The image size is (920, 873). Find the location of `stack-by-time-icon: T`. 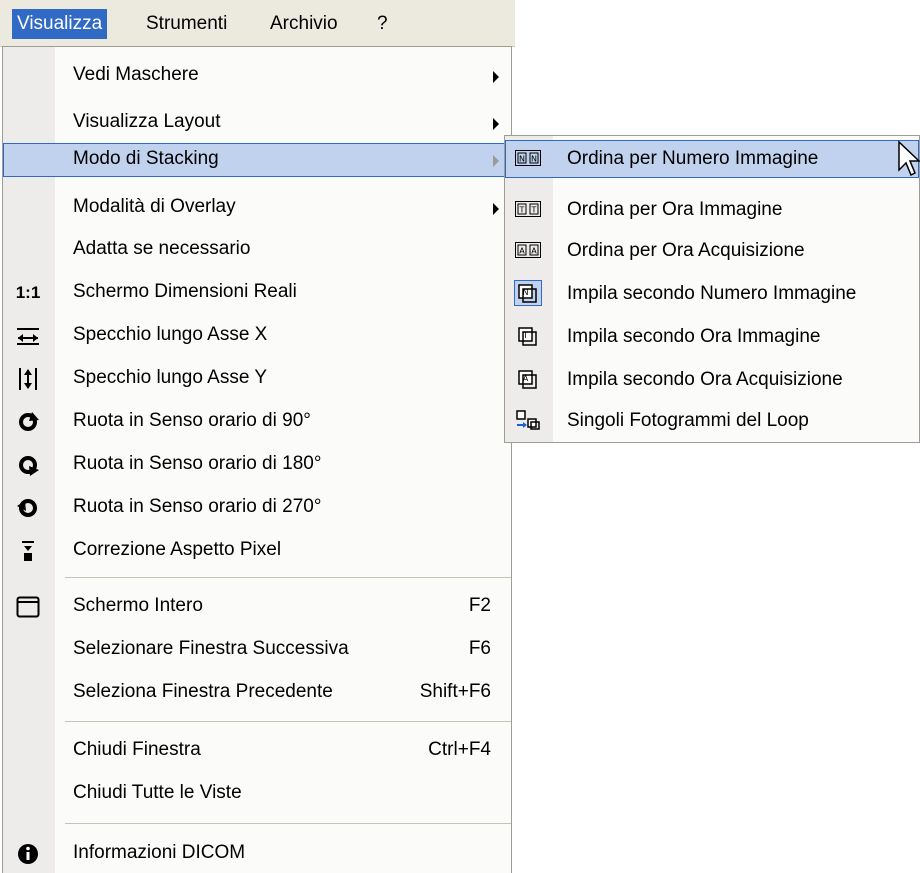

stack-by-time-icon: T is located at coordinates (528, 336).